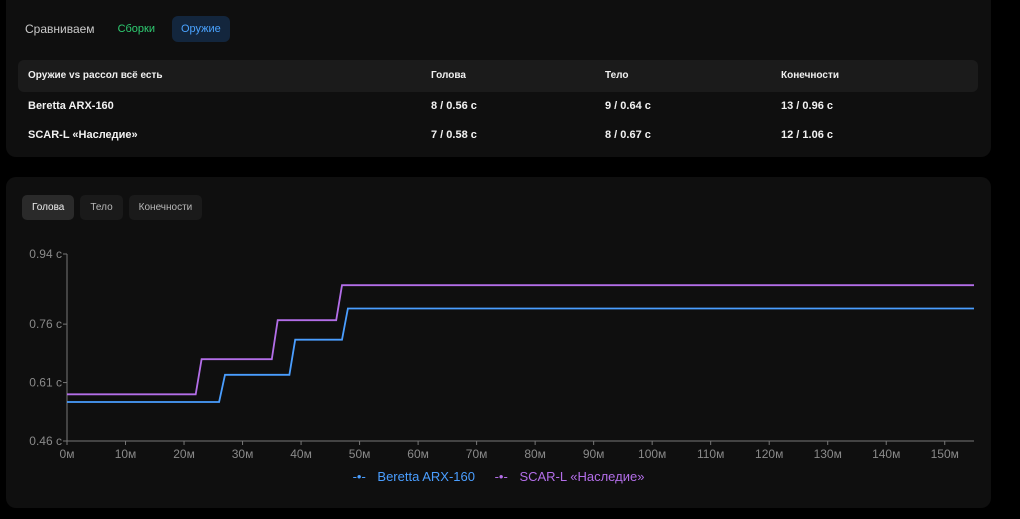  What do you see at coordinates (71, 106) in the screenshot?
I see `weapon-name: Beretta ARX-160` at bounding box center [71, 106].